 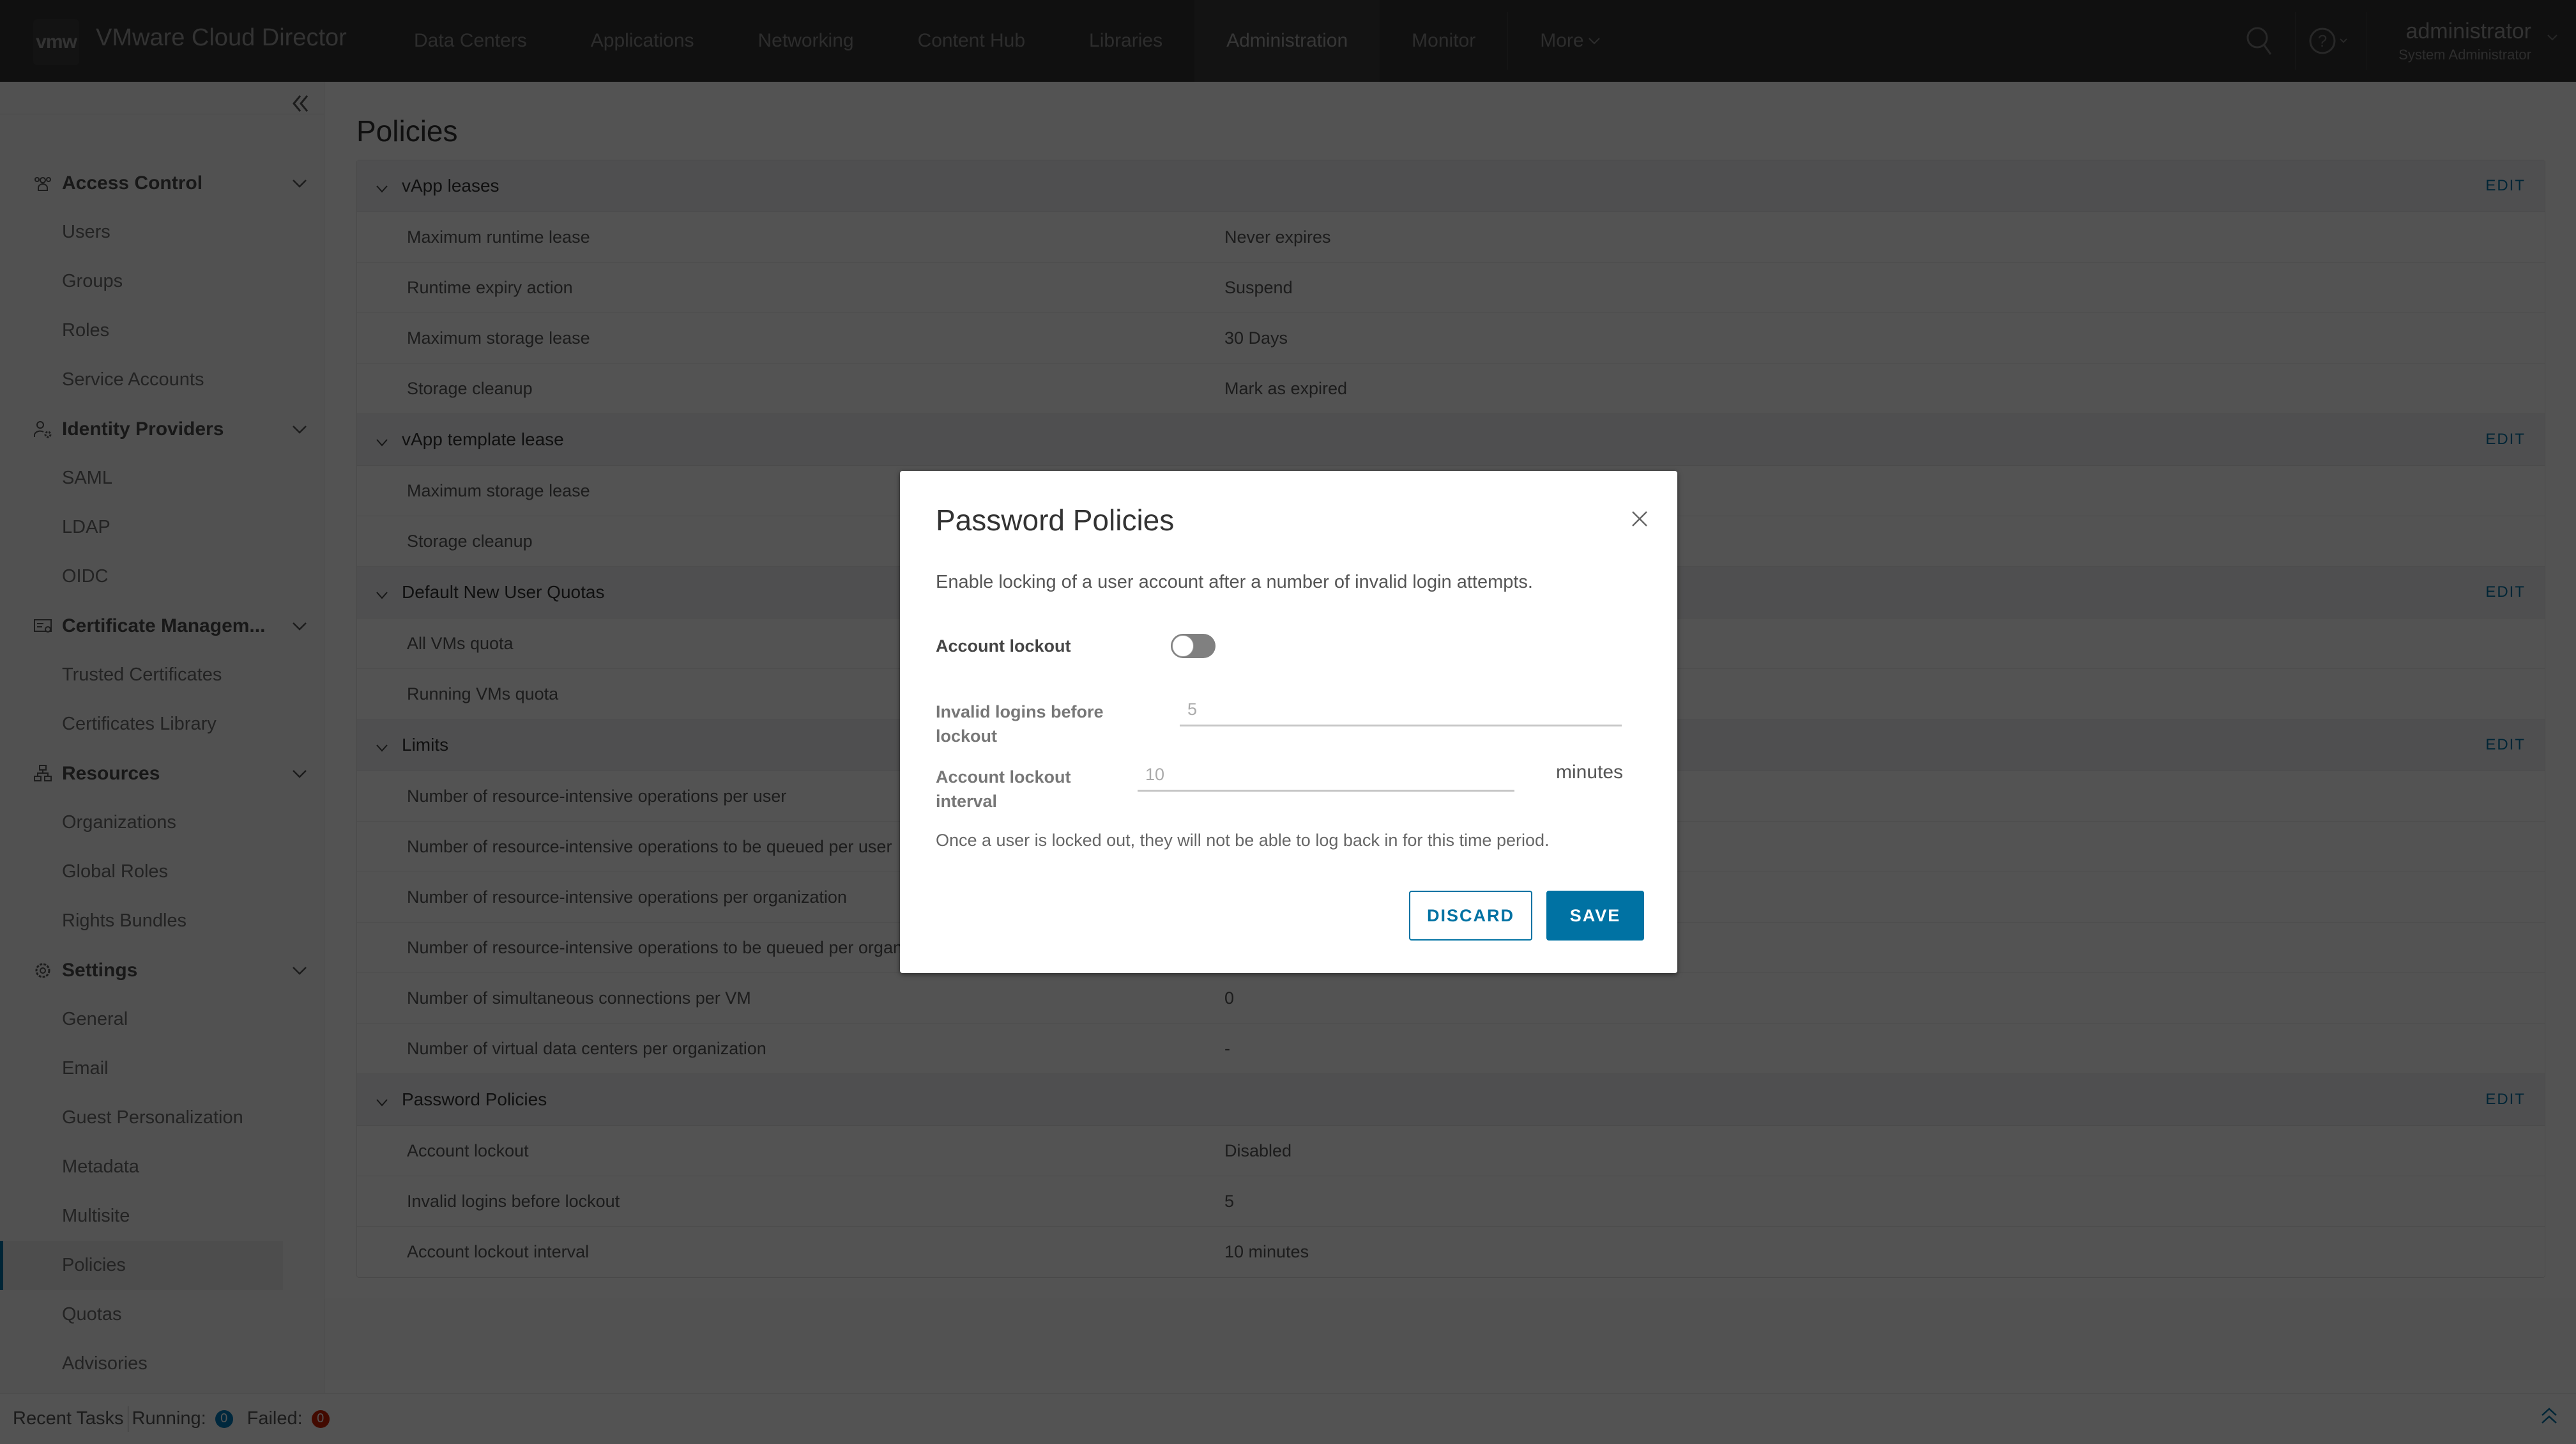 I want to click on dialog-title: Password Policies, so click(x=1055, y=520).